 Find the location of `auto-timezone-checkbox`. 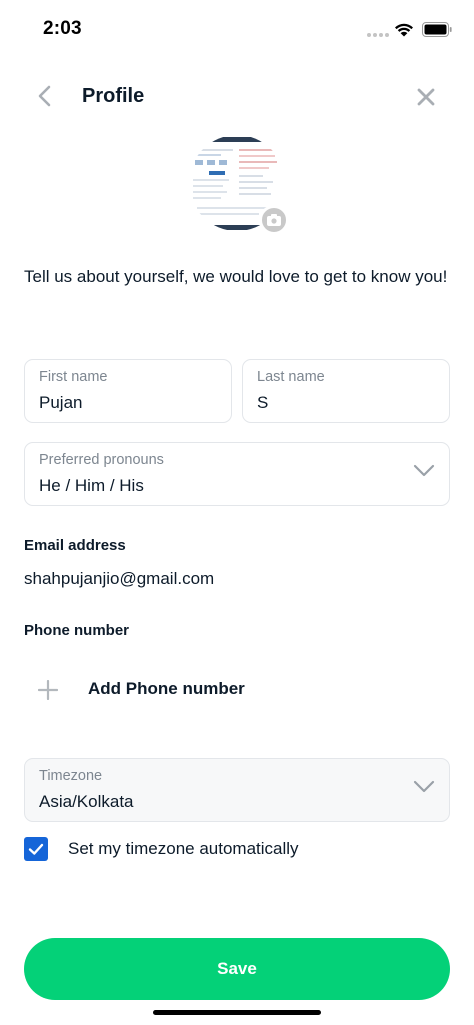

auto-timezone-checkbox is located at coordinates (36, 849).